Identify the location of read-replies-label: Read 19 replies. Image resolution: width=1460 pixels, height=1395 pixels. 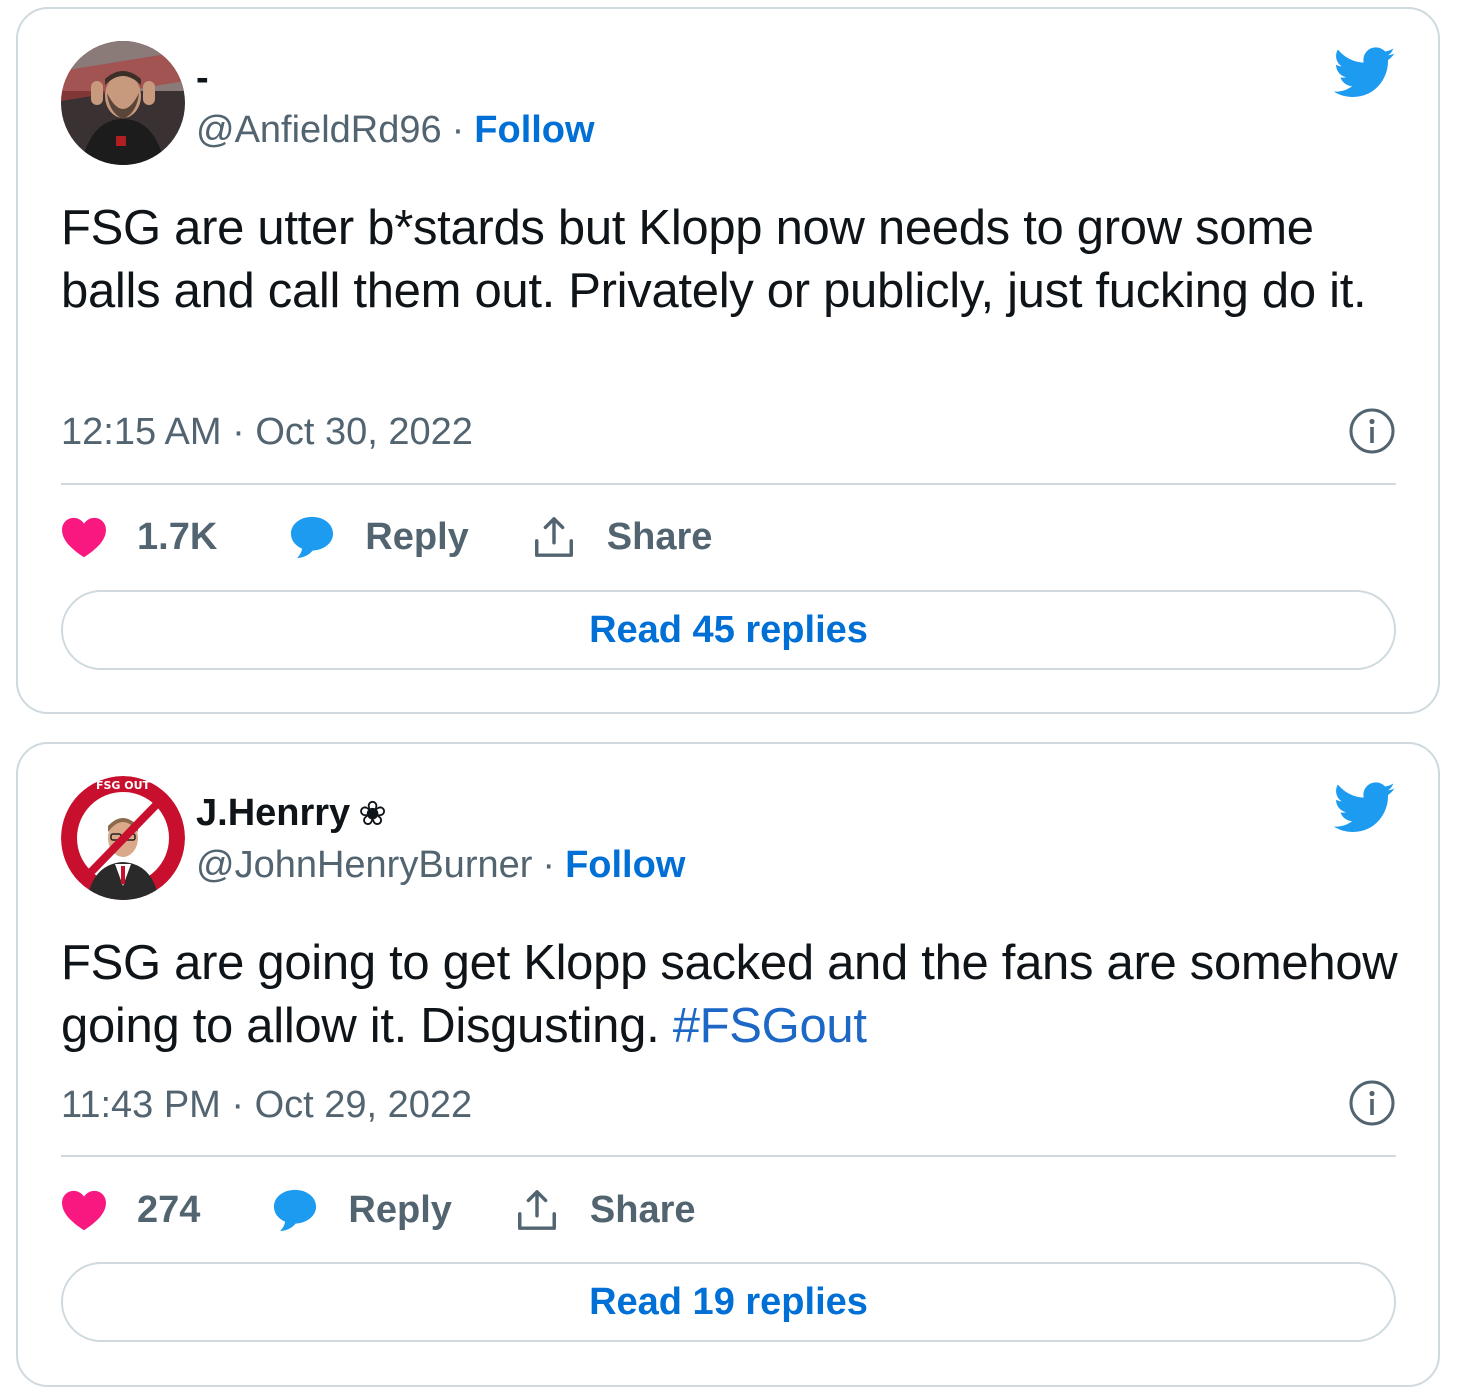
(728, 1301).